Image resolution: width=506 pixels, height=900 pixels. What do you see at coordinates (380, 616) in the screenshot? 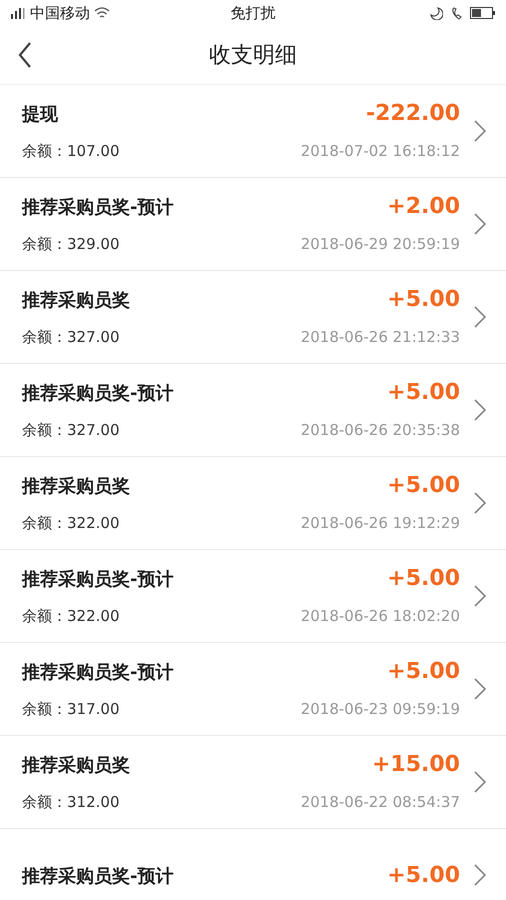
I see `timestamp: 2018-06-26 18:02:20` at bounding box center [380, 616].